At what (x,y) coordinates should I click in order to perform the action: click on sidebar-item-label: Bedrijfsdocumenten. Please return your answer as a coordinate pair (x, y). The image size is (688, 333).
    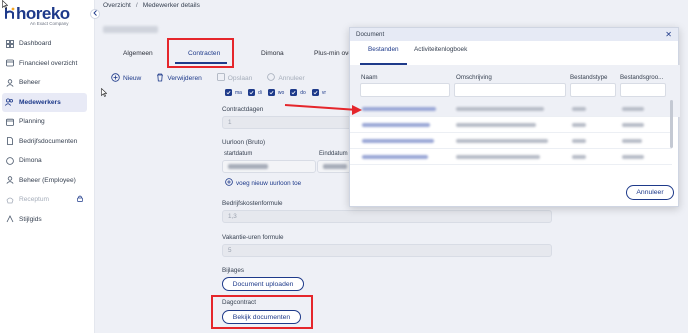
    Looking at the image, I should click on (48, 141).